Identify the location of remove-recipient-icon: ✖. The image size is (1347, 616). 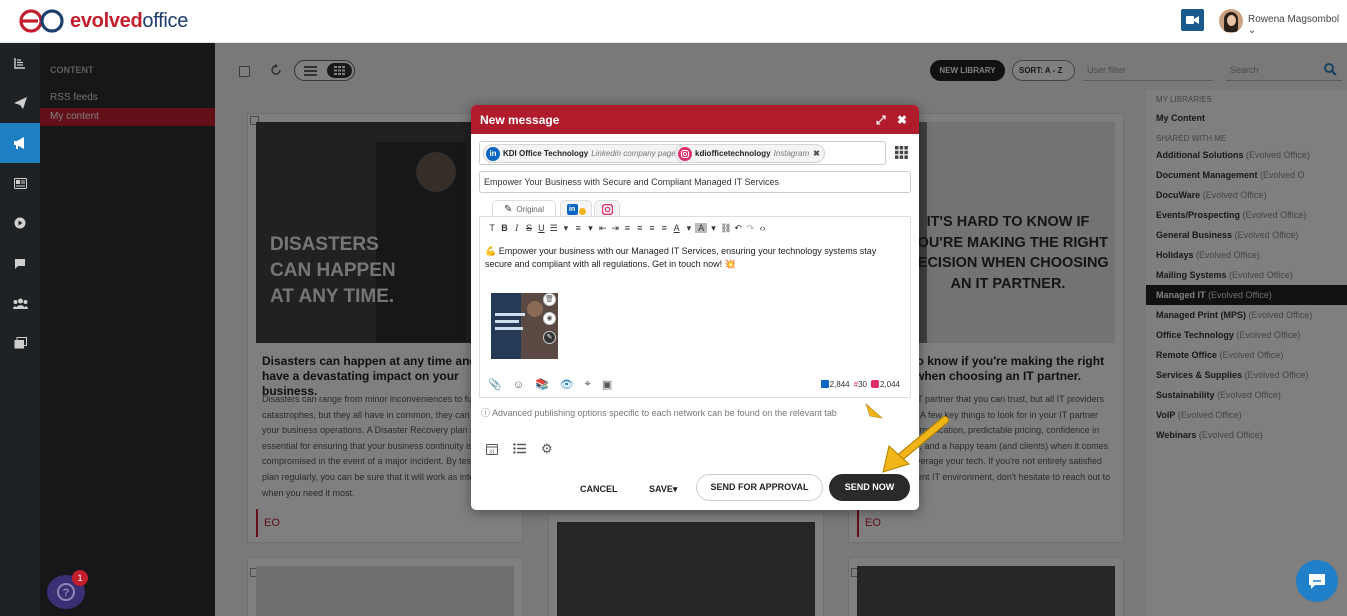
(816, 153).